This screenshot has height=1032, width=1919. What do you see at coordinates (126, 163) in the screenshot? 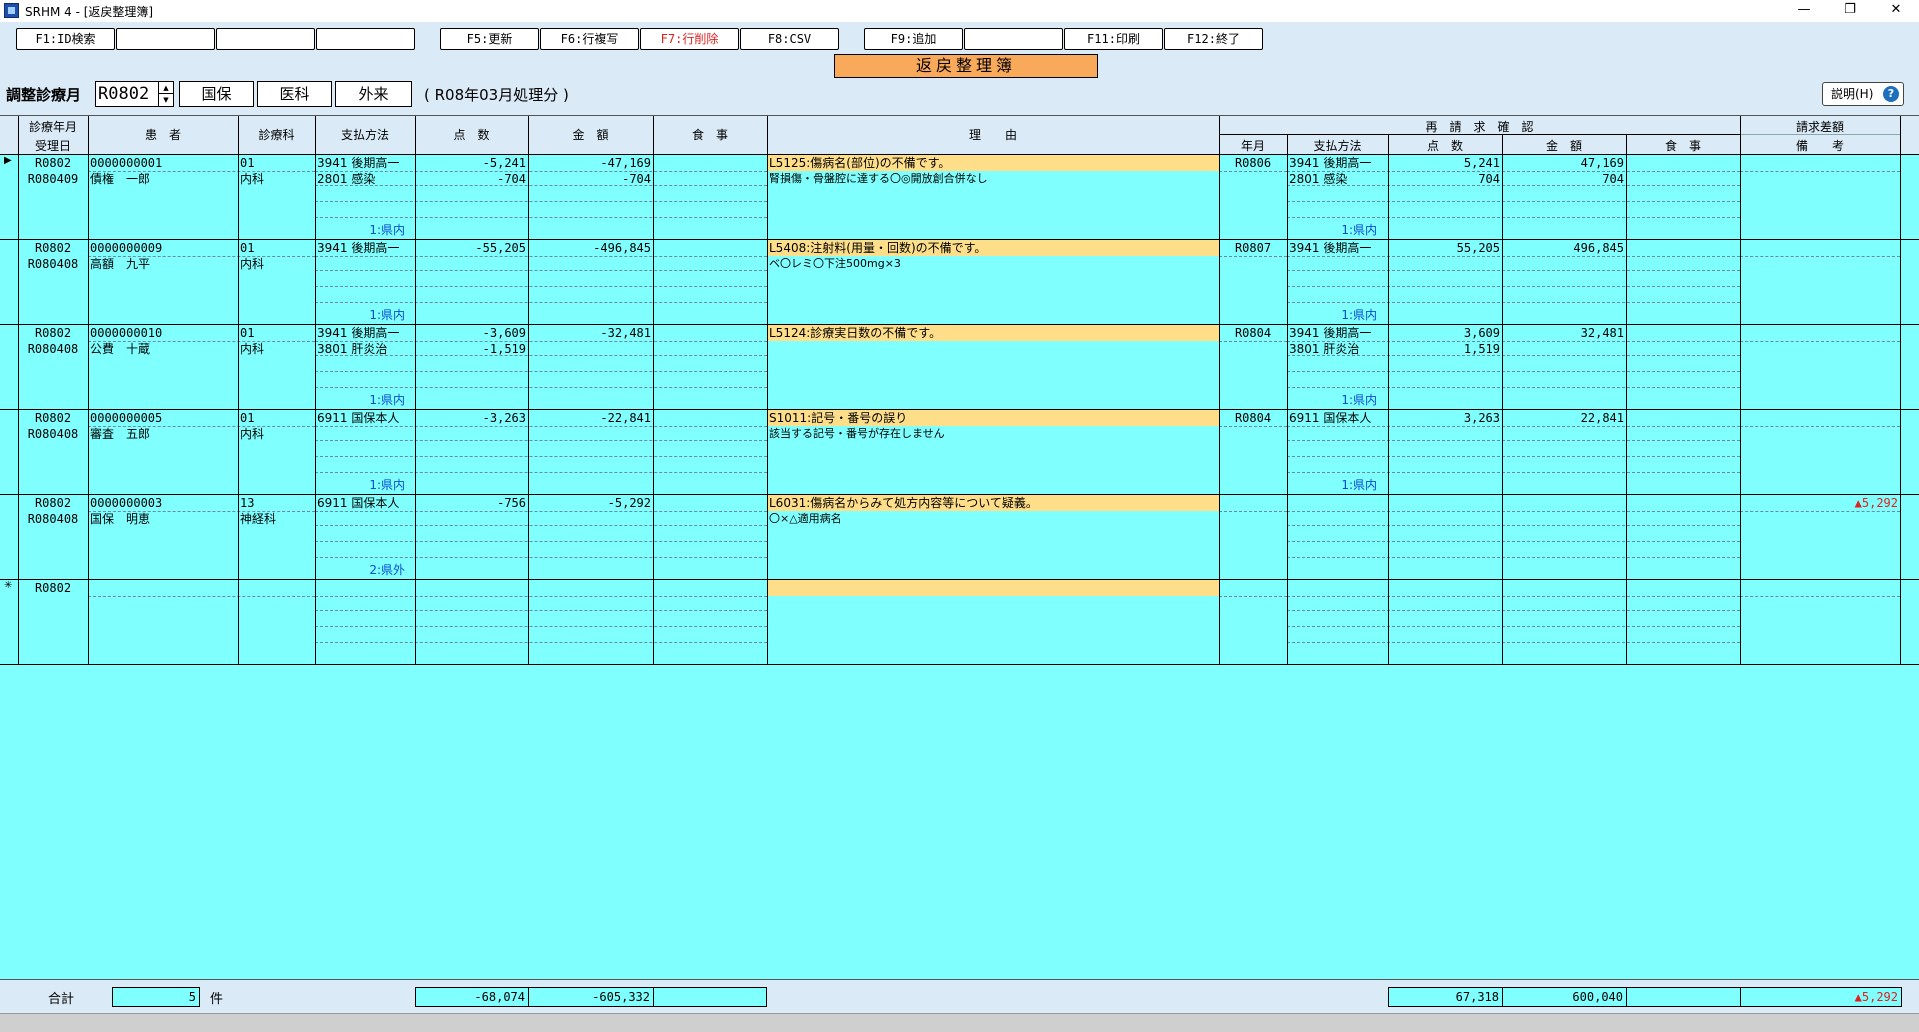
I see `cell-patient-id: 0000000001` at bounding box center [126, 163].